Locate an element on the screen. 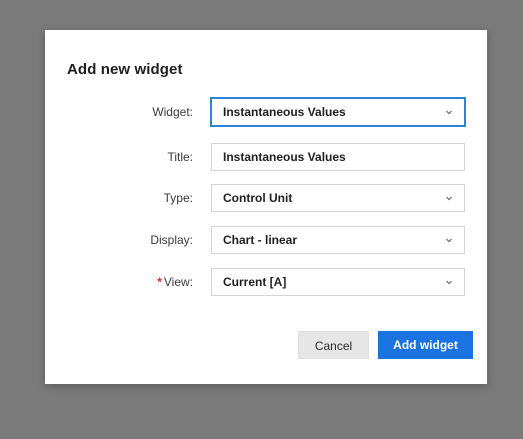 The image size is (523, 439). view-row: * View: Current [A] is located at coordinates (266, 282).